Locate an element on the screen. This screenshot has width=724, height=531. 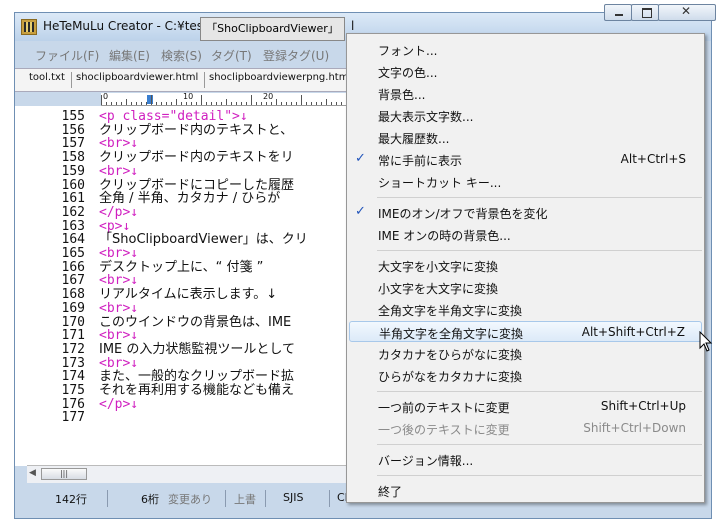
scroll-left-icon: ◀ is located at coordinates (32, 473).